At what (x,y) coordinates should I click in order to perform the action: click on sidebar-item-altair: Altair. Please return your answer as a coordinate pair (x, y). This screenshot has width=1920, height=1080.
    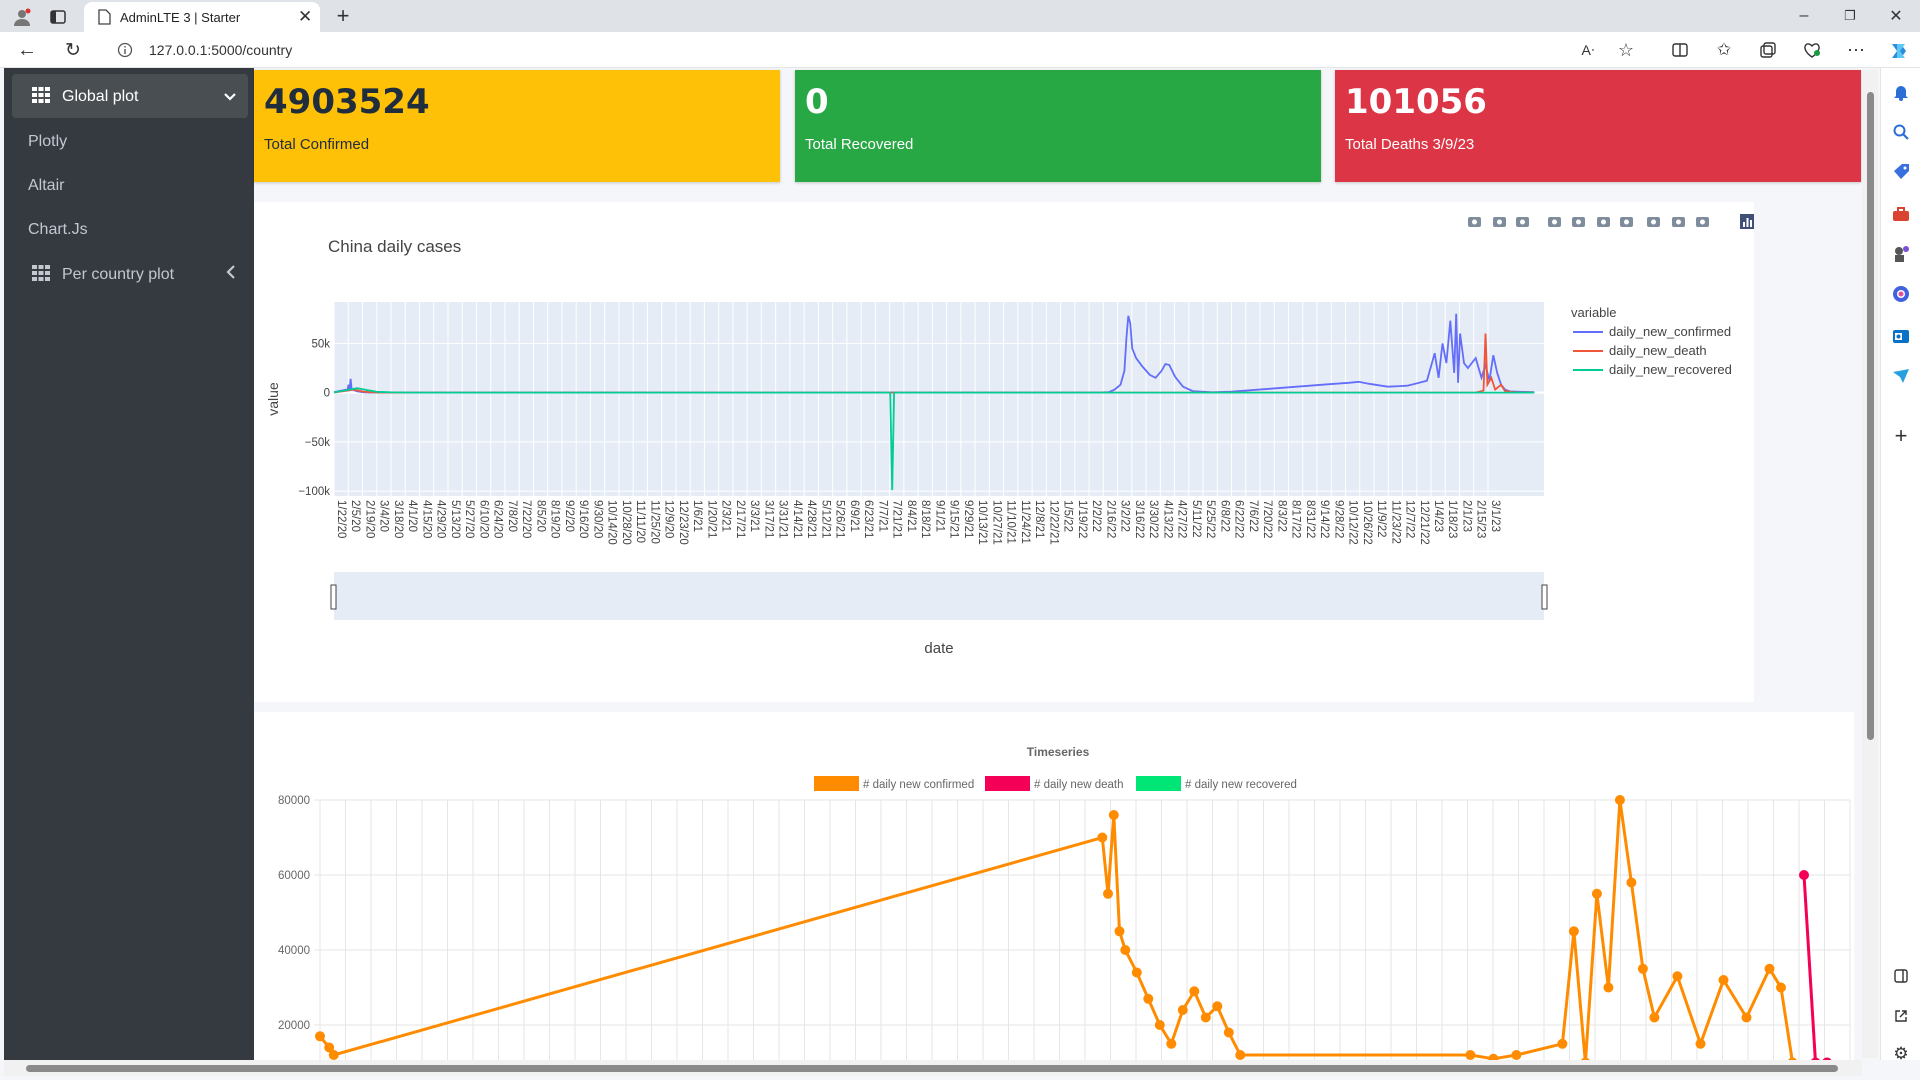
    Looking at the image, I should click on (130, 186).